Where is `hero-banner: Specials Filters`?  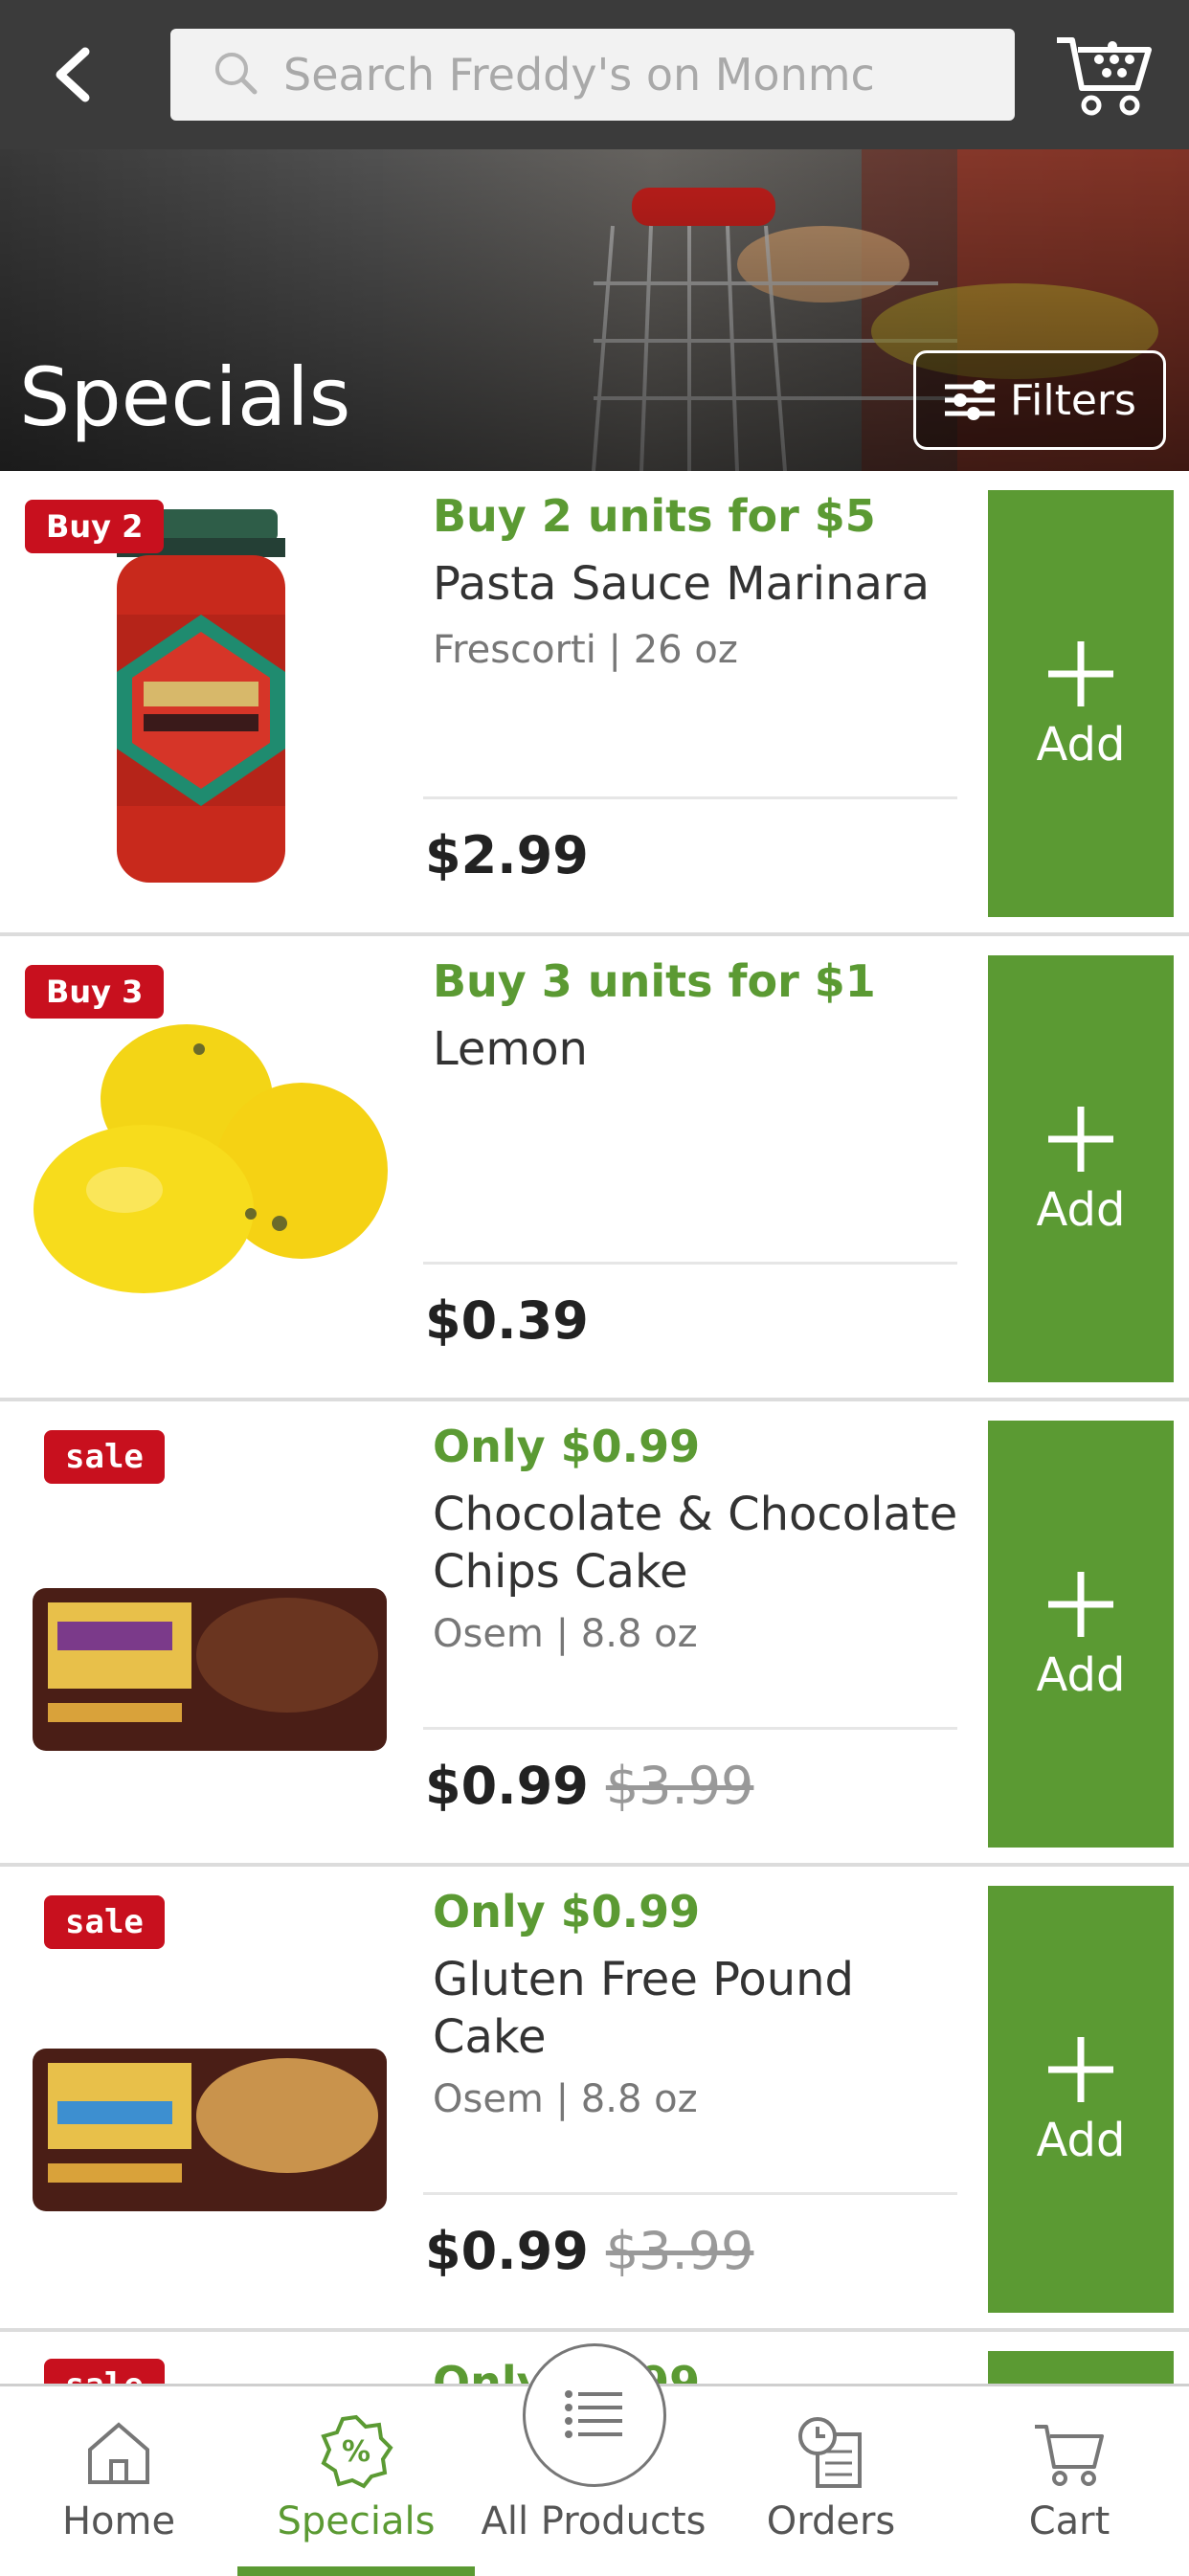 hero-banner: Specials Filters is located at coordinates (594, 310).